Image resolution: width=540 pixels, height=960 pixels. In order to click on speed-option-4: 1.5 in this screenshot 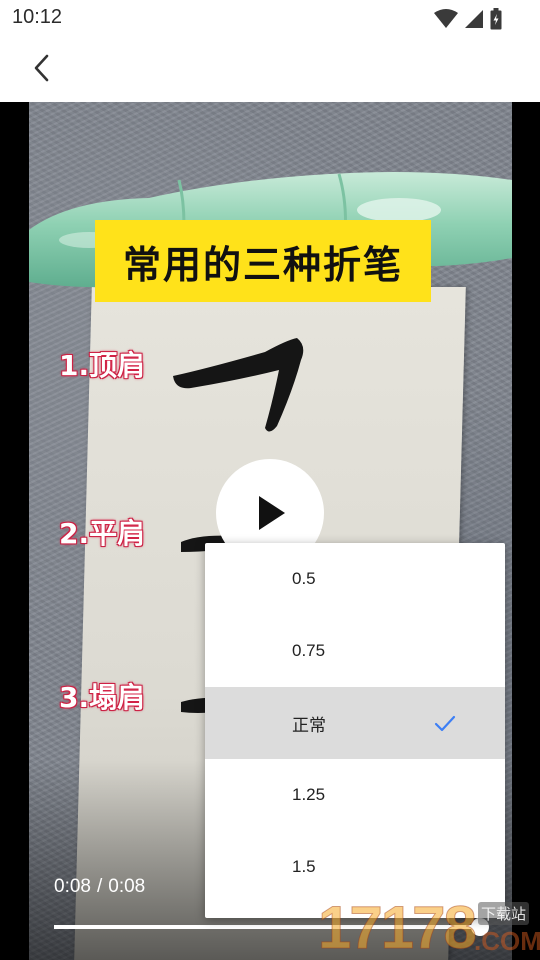, I will do `click(355, 867)`.